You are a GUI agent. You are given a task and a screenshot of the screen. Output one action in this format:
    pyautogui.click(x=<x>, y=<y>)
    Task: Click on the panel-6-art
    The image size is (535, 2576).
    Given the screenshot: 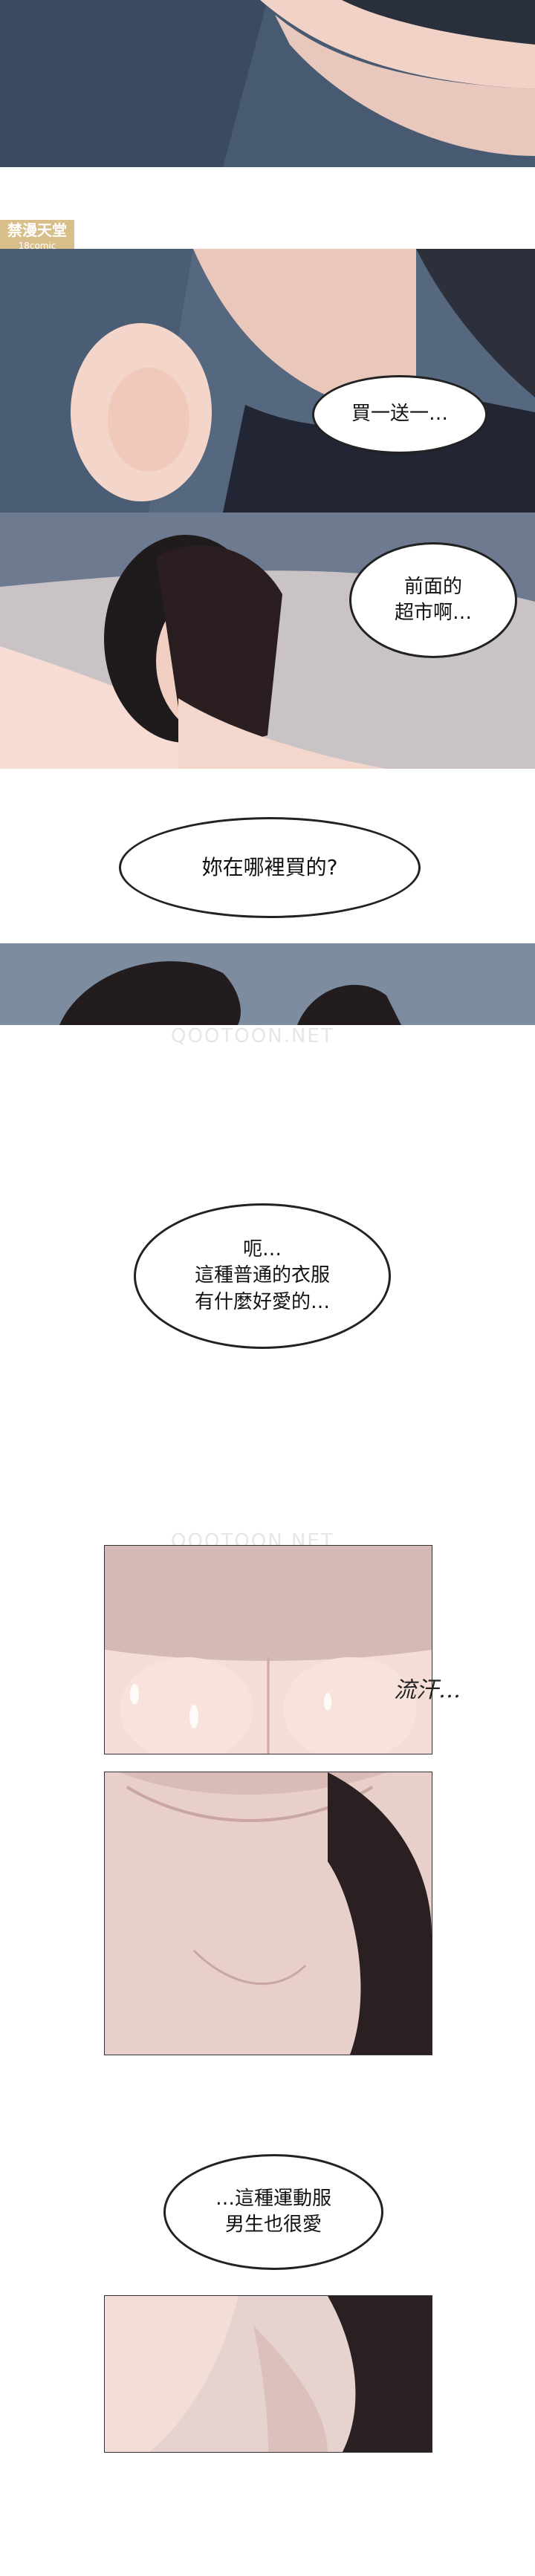 What is the action you would take?
    pyautogui.click(x=268, y=1913)
    